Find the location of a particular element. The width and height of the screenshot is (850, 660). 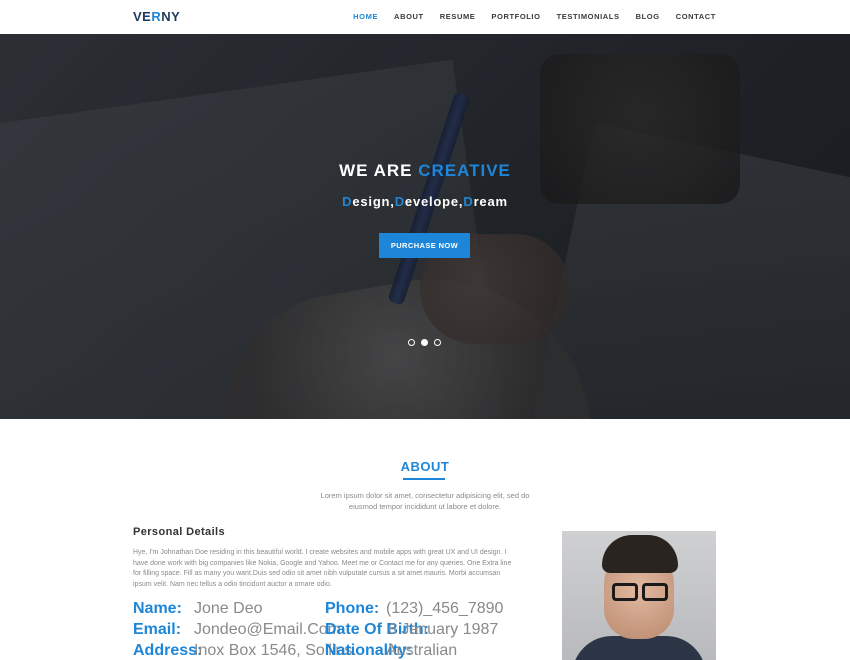

nav-blog: BLOG is located at coordinates (648, 16).